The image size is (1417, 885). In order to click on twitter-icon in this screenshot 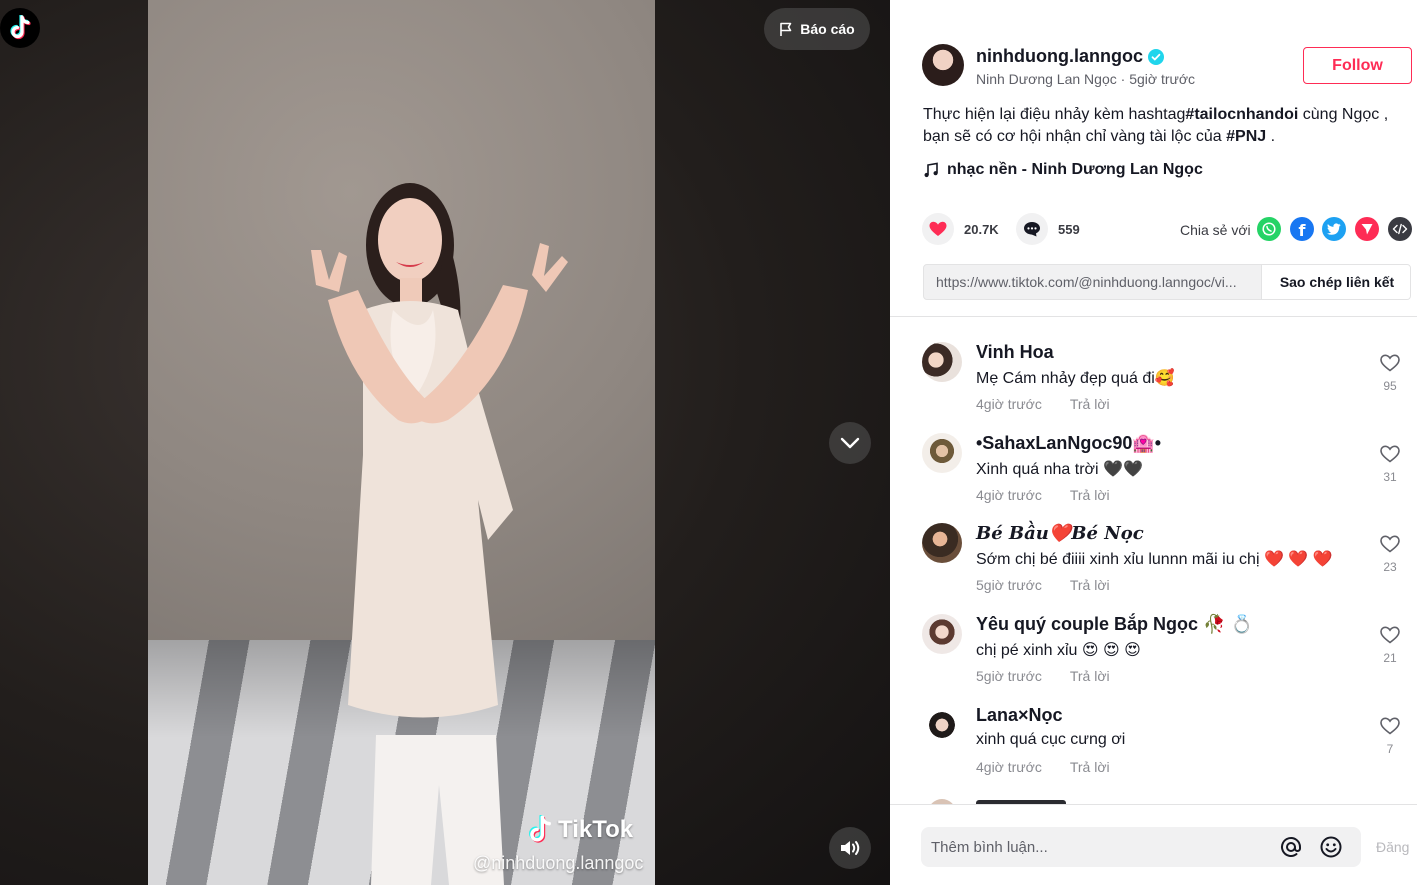, I will do `click(1334, 229)`.